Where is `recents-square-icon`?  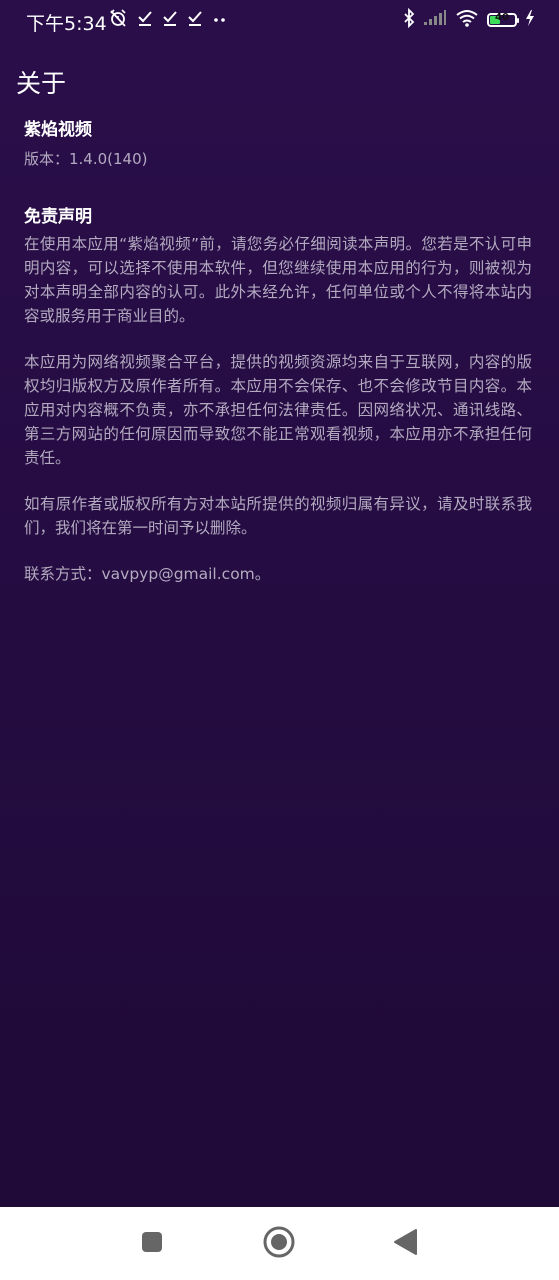
recents-square-icon is located at coordinates (152, 1244).